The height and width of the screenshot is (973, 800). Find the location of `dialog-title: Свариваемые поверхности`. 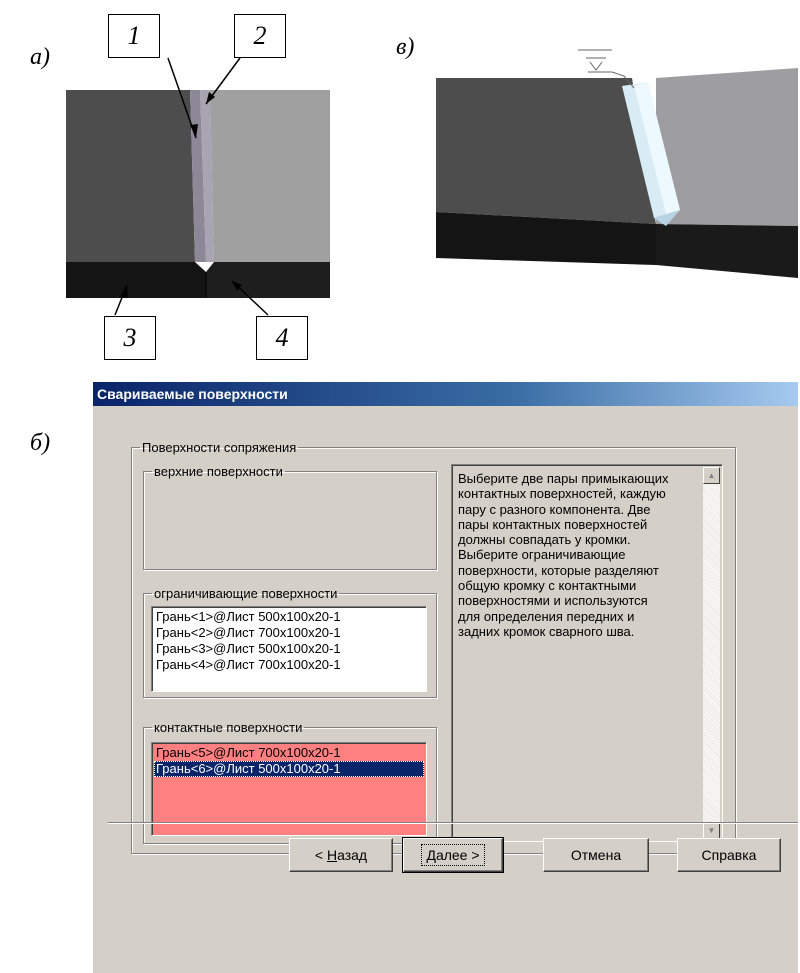

dialog-title: Свариваемые поверхности is located at coordinates (445, 394).